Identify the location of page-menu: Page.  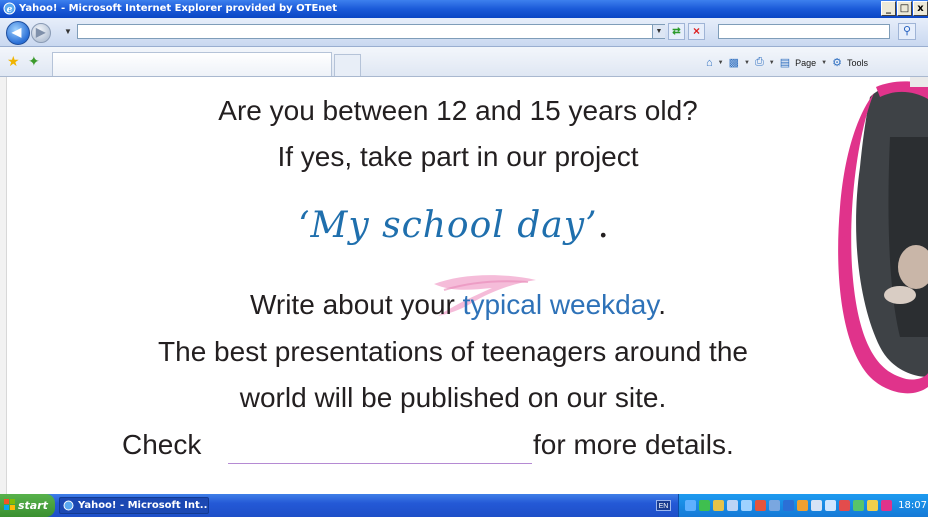
(805, 63).